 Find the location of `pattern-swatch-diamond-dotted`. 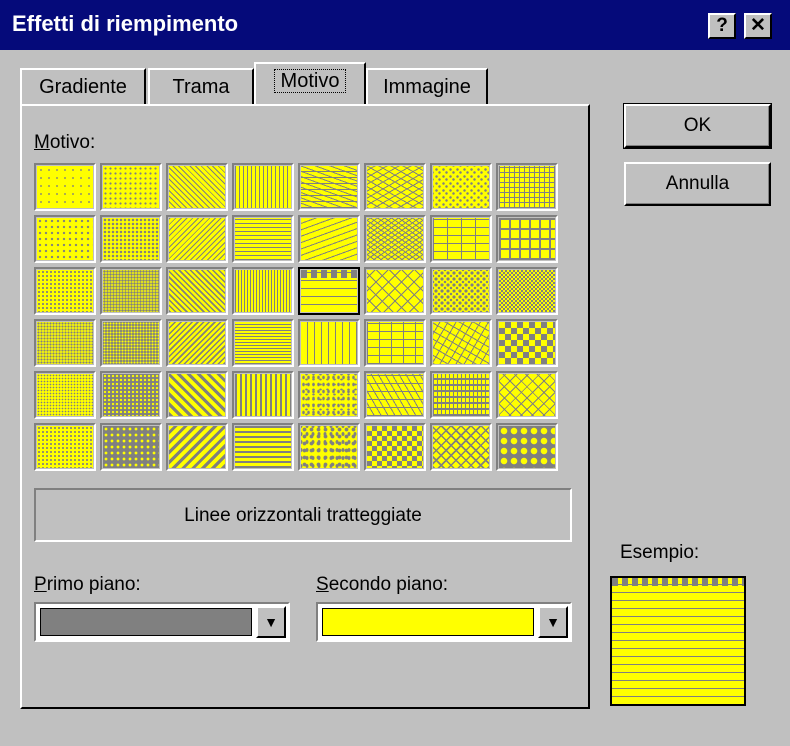

pattern-swatch-diamond-dotted is located at coordinates (461, 447).